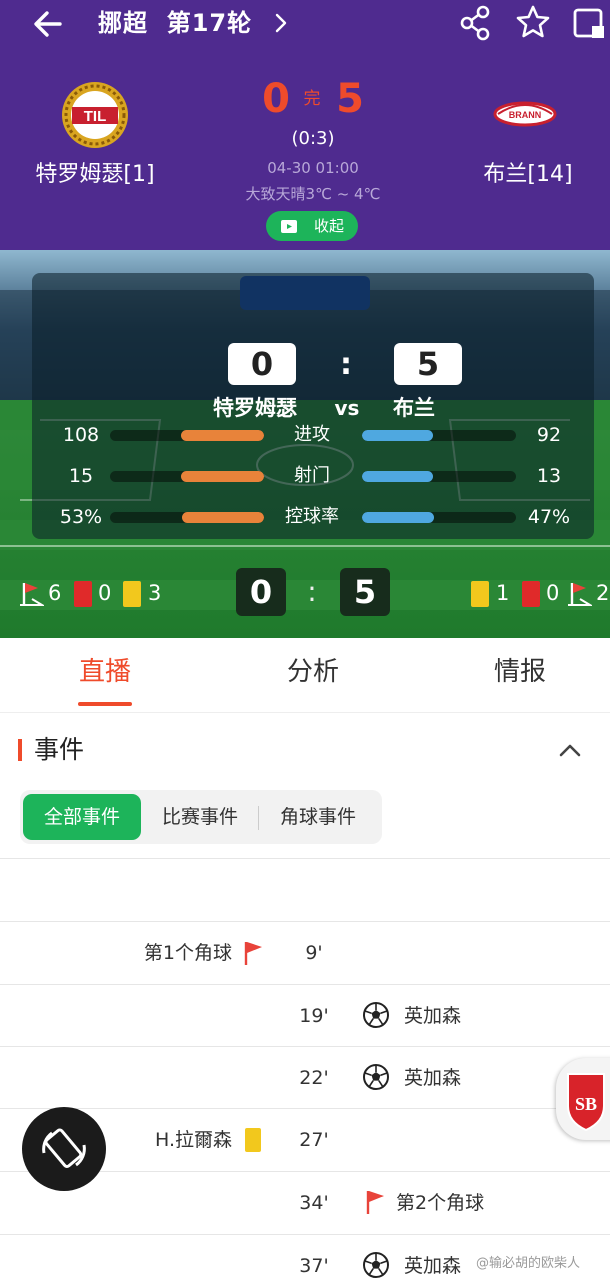 The image size is (610, 1280). I want to click on away-team-logo: BRANN, so click(525, 114).